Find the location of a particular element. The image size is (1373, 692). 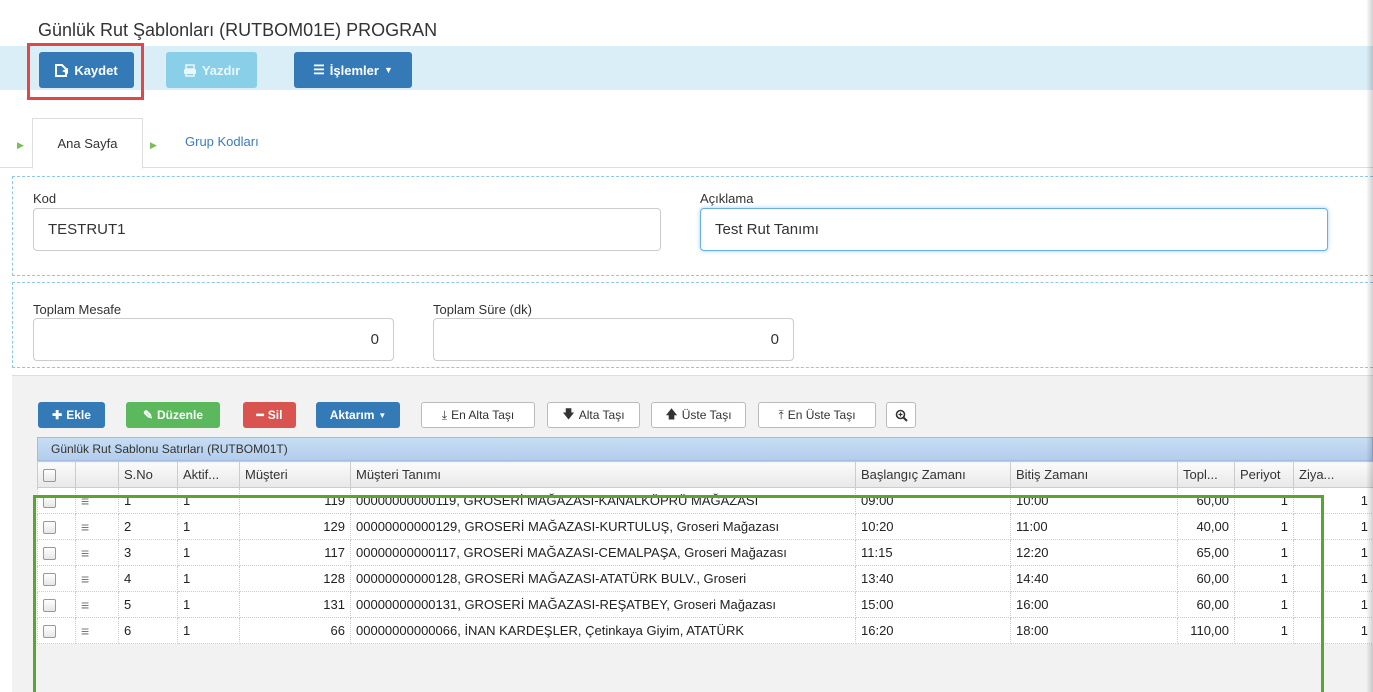

move-up-button: 🡅 Üste Taşı is located at coordinates (698, 415).